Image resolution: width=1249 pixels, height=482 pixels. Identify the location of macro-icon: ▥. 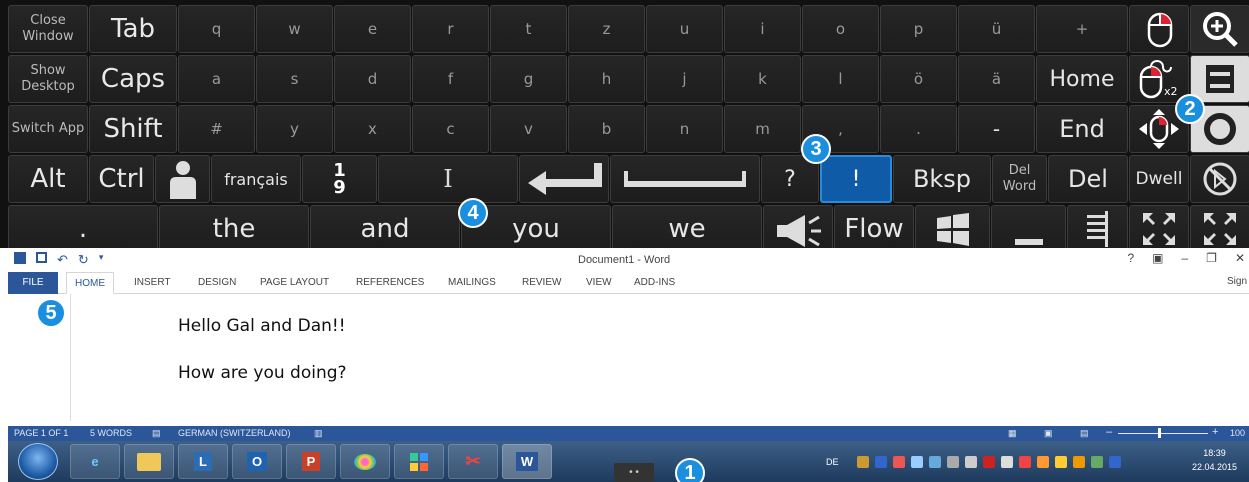
(318, 433).